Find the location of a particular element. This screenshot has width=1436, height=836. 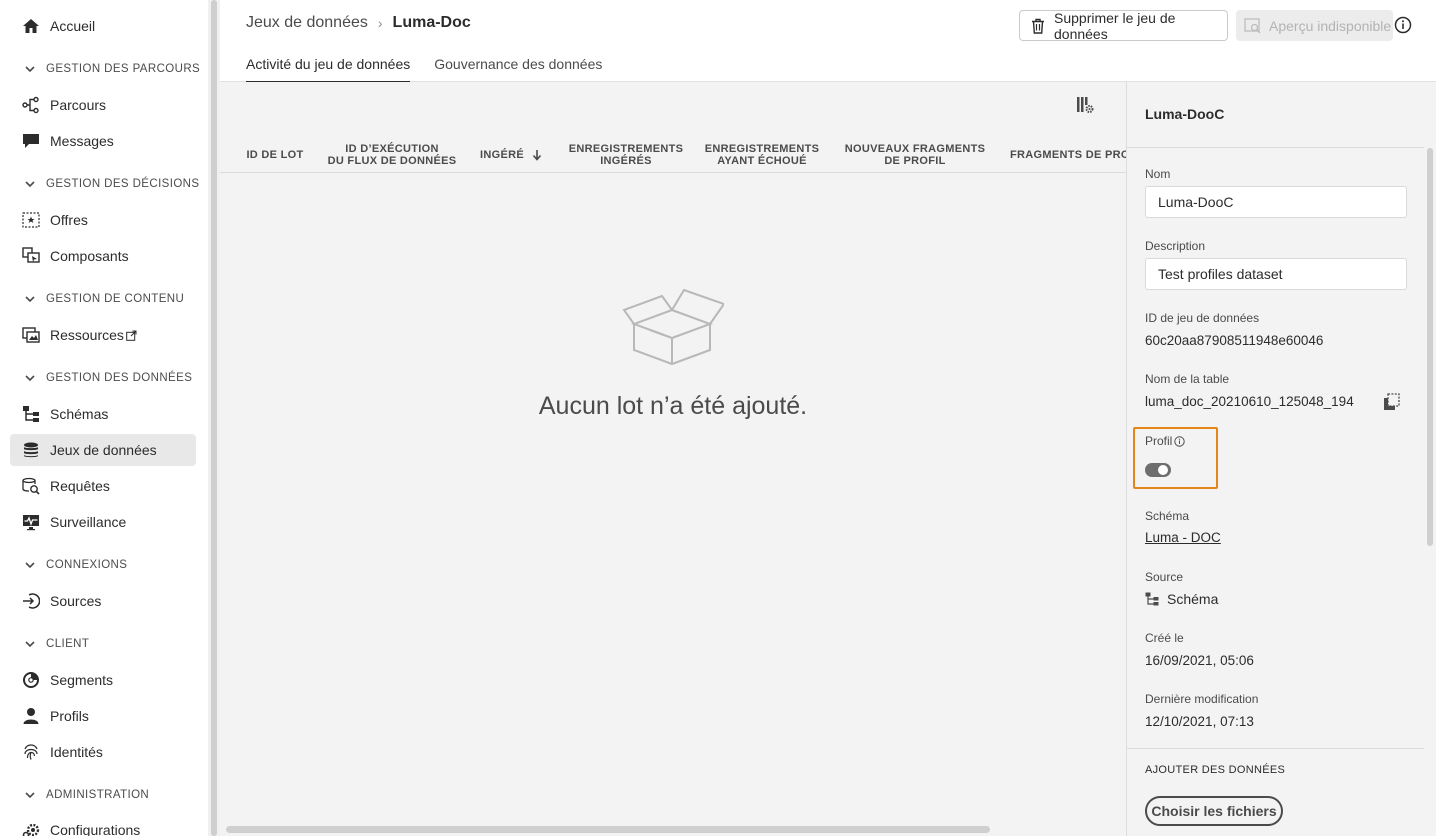

user-icon is located at coordinates (31, 716).